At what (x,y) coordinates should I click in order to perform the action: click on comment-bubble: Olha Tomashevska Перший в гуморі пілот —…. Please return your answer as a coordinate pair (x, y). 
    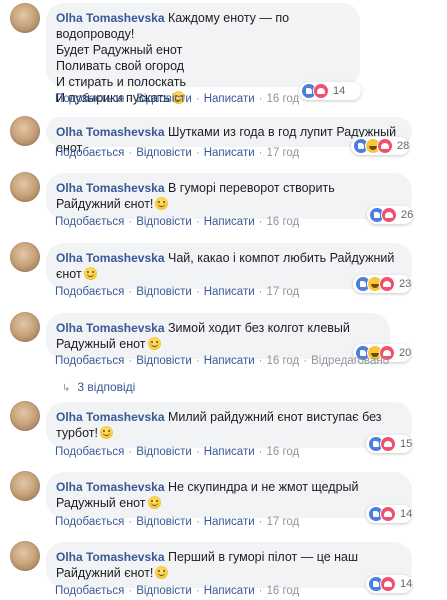
    Looking at the image, I should click on (229, 565).